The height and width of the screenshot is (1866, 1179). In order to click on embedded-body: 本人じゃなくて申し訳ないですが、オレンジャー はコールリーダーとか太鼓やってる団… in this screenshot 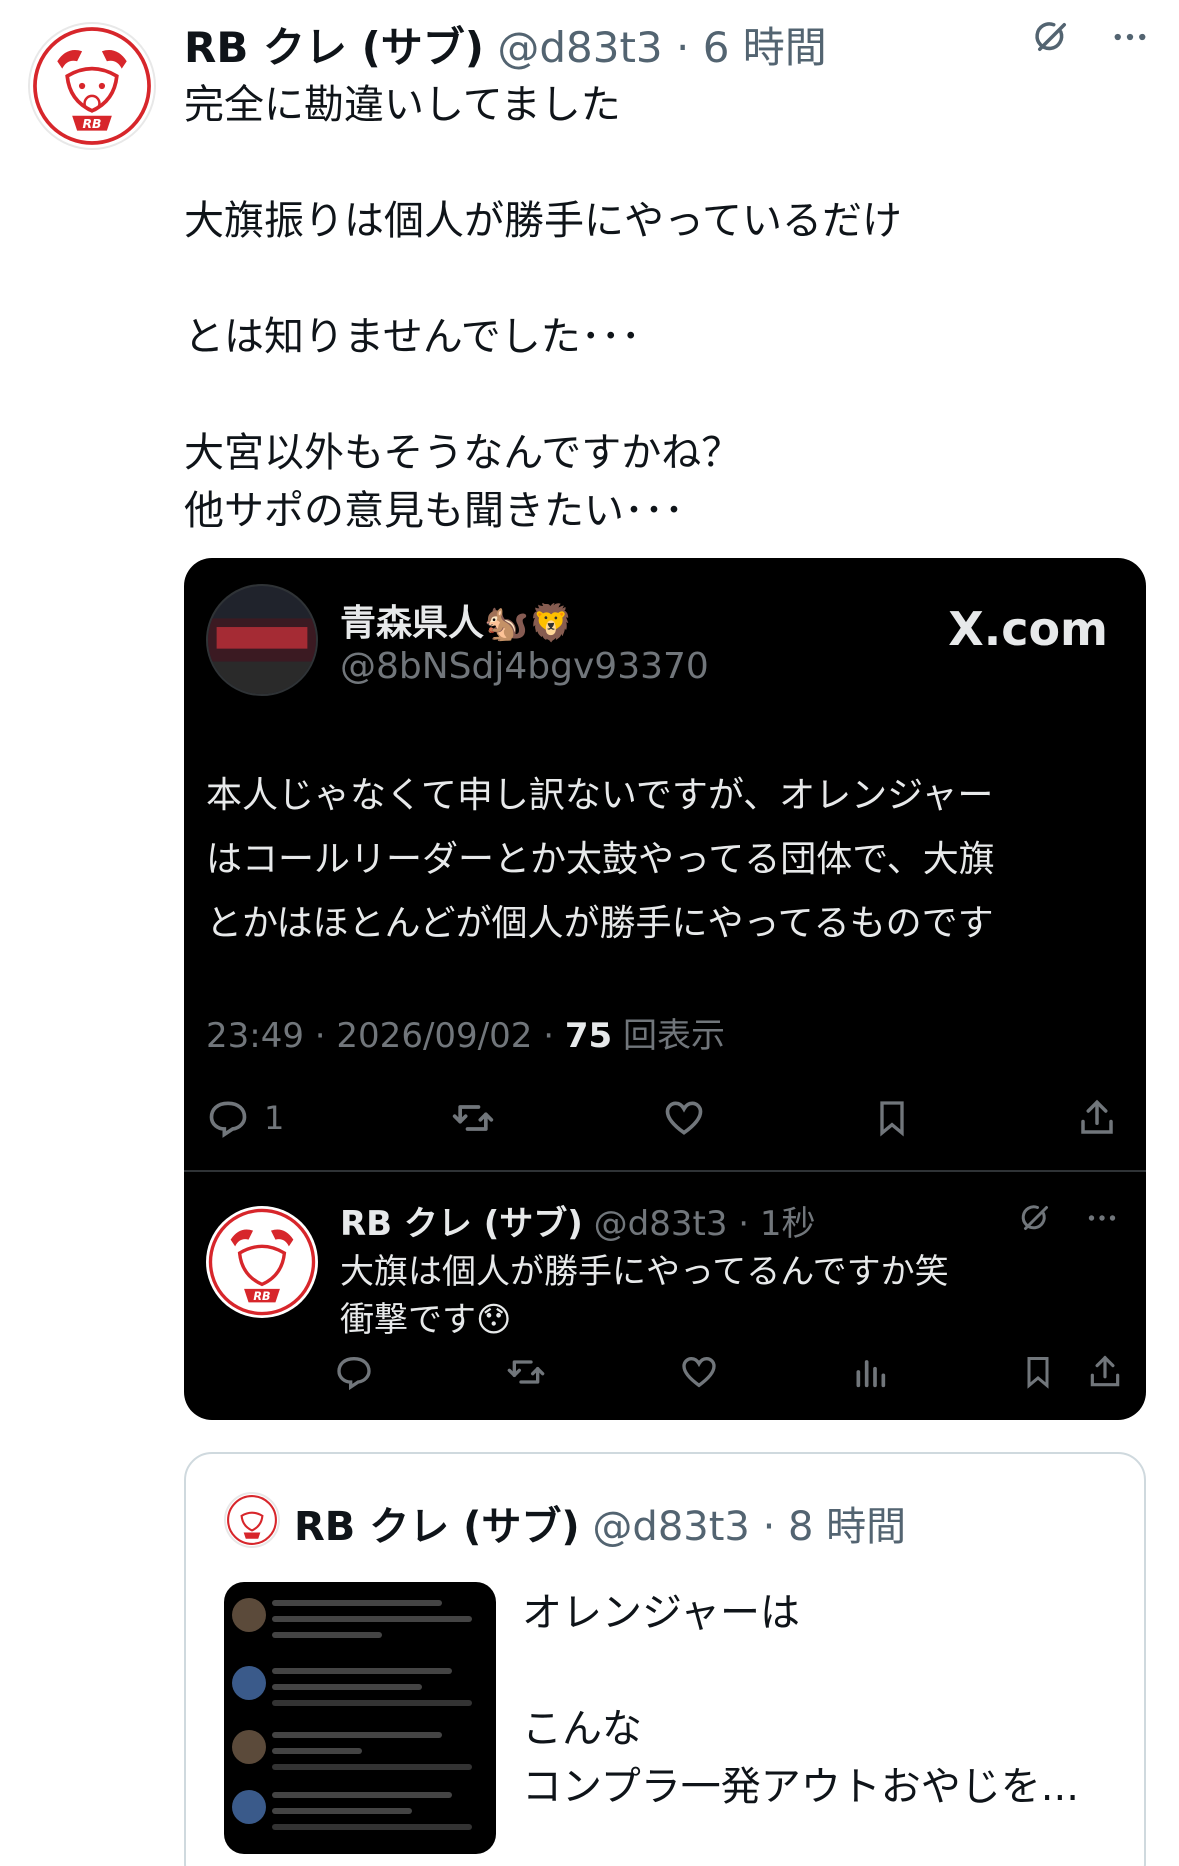, I will do `click(666, 860)`.